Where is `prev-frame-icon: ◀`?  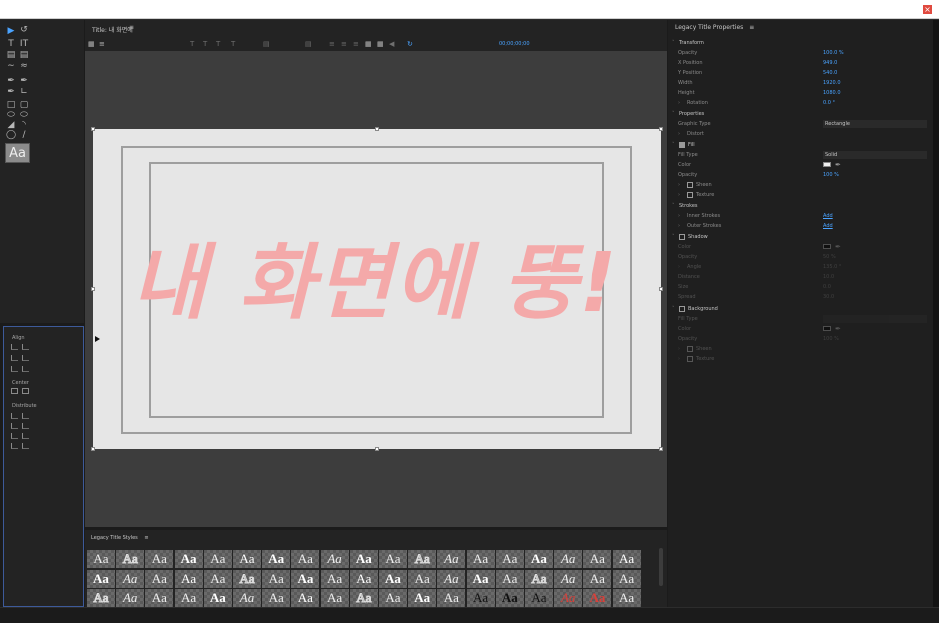 prev-frame-icon: ◀ is located at coordinates (391, 44).